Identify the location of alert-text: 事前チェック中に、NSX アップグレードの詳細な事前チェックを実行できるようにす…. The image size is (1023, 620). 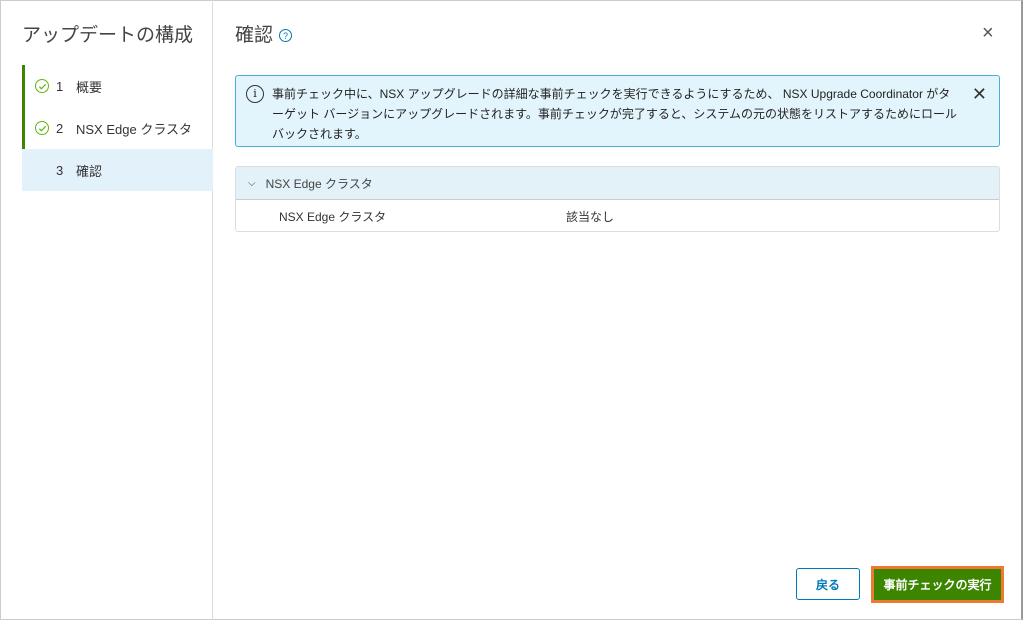
(615, 114).